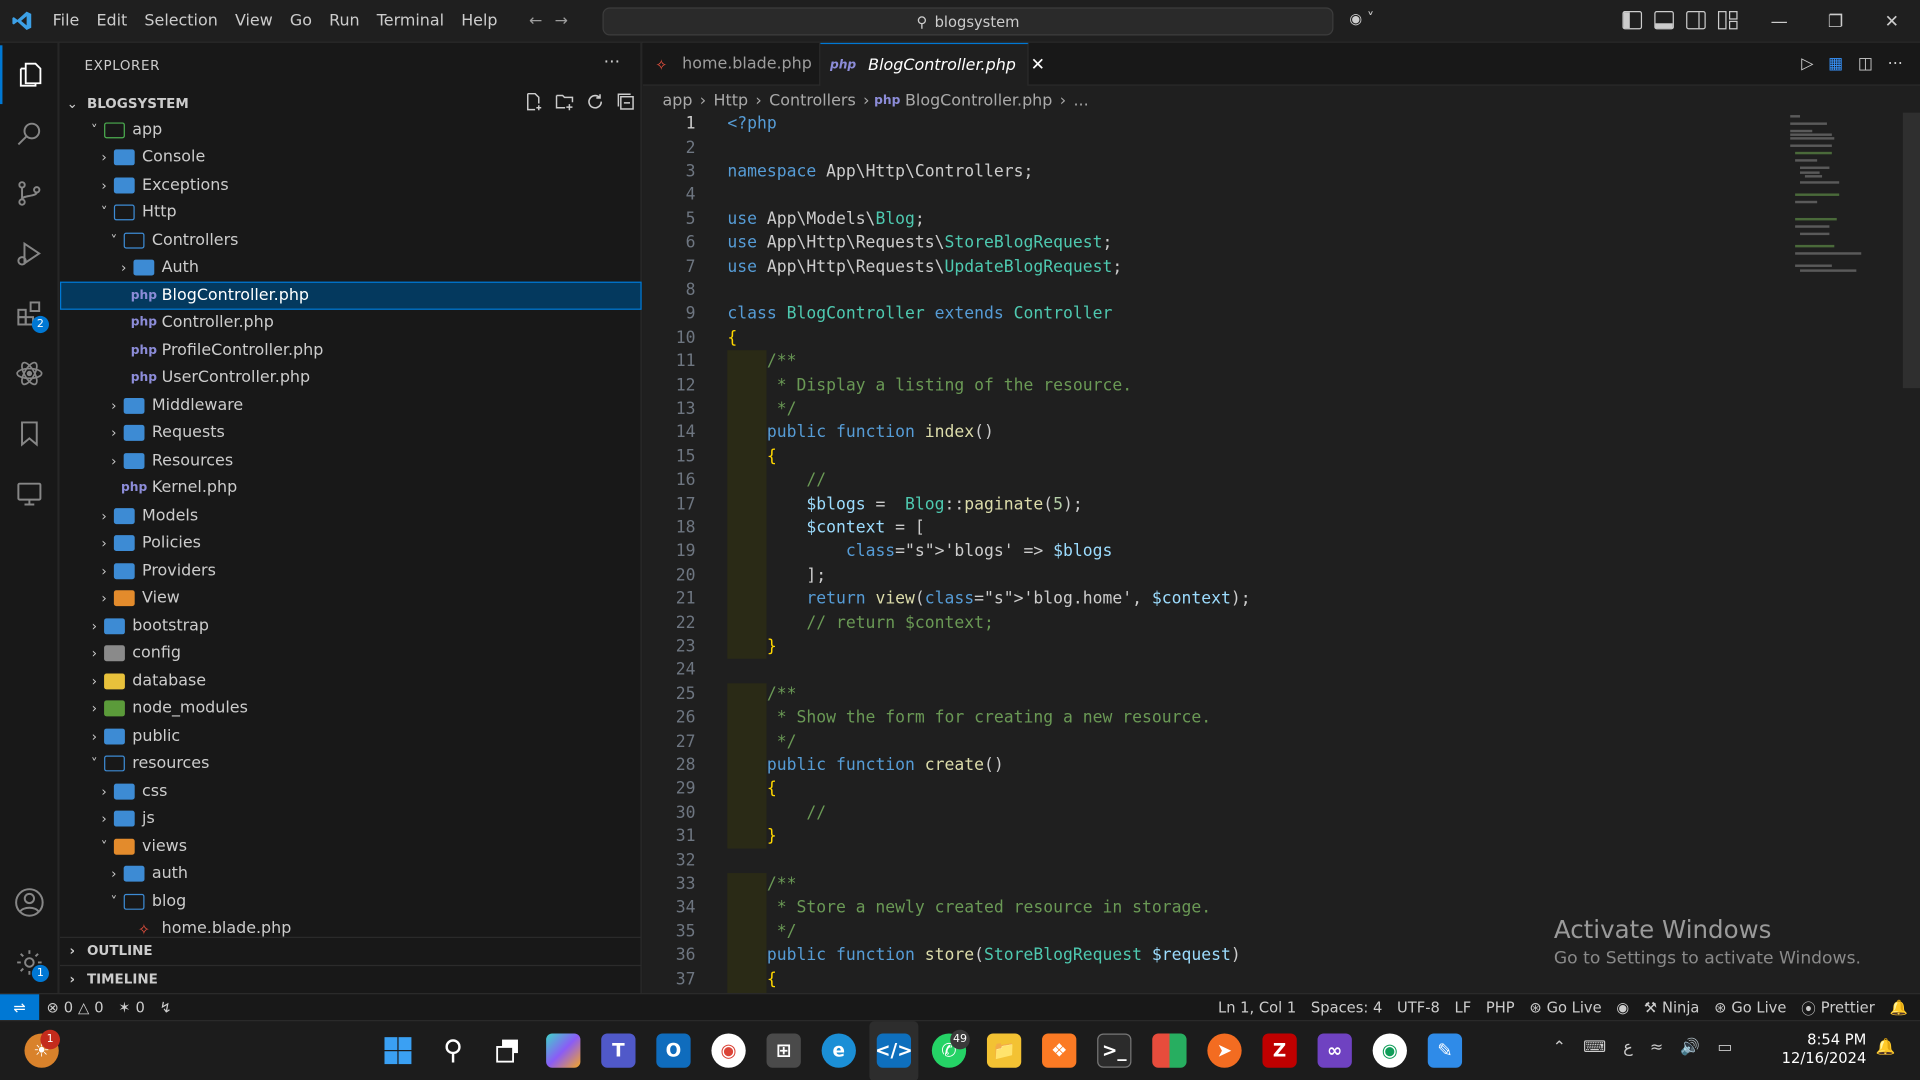 The height and width of the screenshot is (1080, 1920). What do you see at coordinates (1500, 1007) in the screenshot?
I see `language-mode: PHP` at bounding box center [1500, 1007].